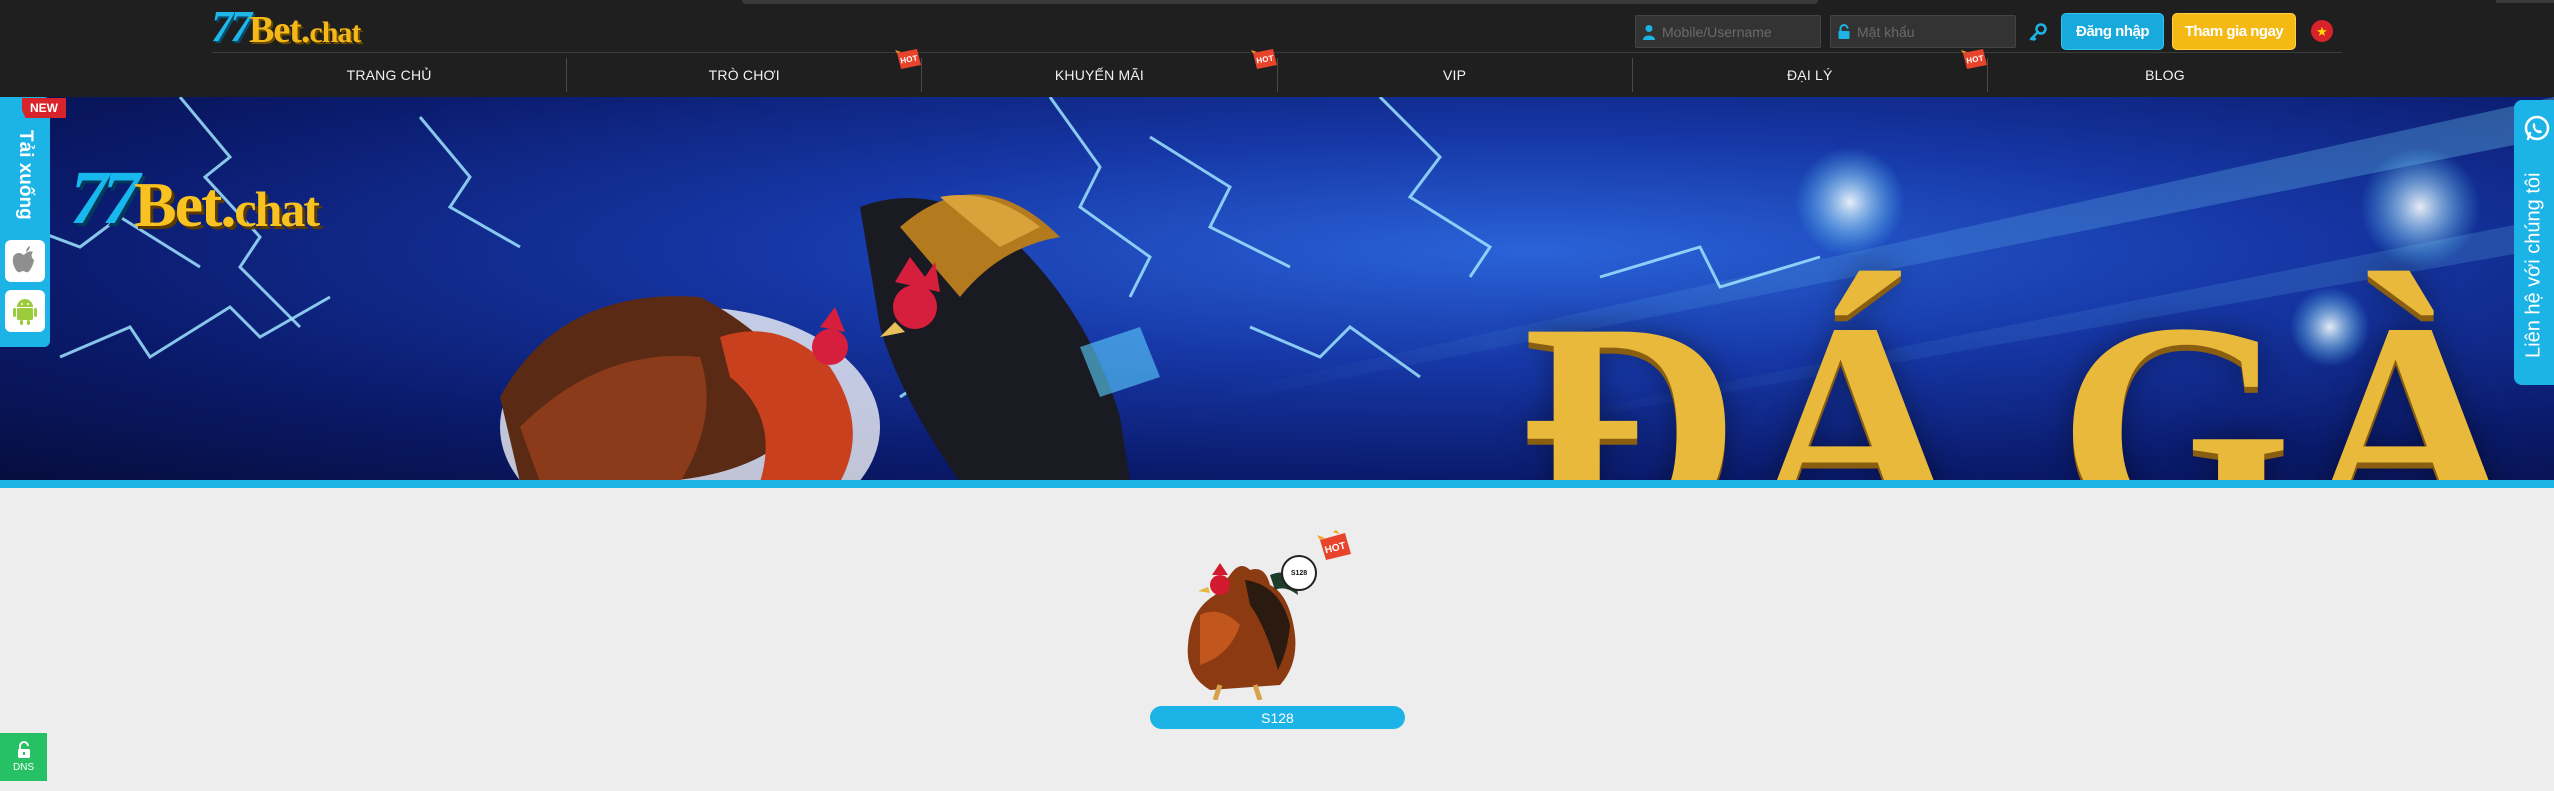 Image resolution: width=2554 pixels, height=791 pixels. Describe the element at coordinates (2322, 31) in the screenshot. I see `vn-flag-icon: ★` at that location.